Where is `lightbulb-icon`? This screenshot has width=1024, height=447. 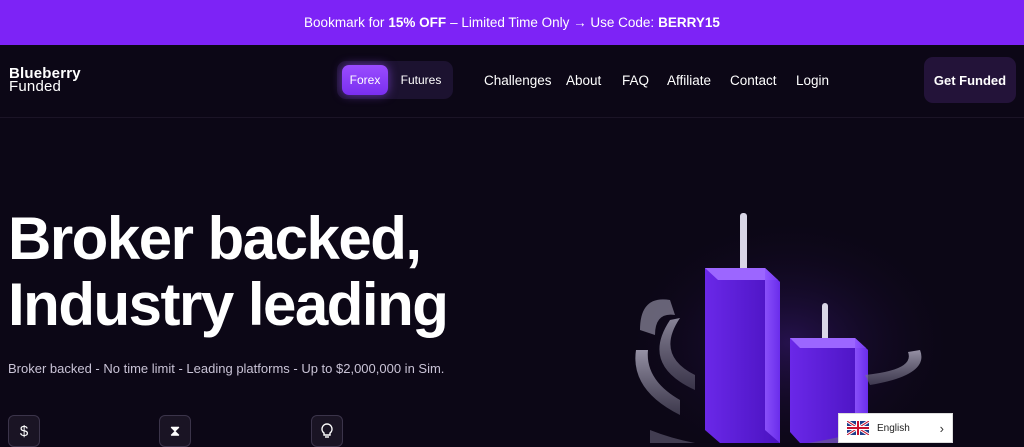
lightbulb-icon is located at coordinates (327, 431).